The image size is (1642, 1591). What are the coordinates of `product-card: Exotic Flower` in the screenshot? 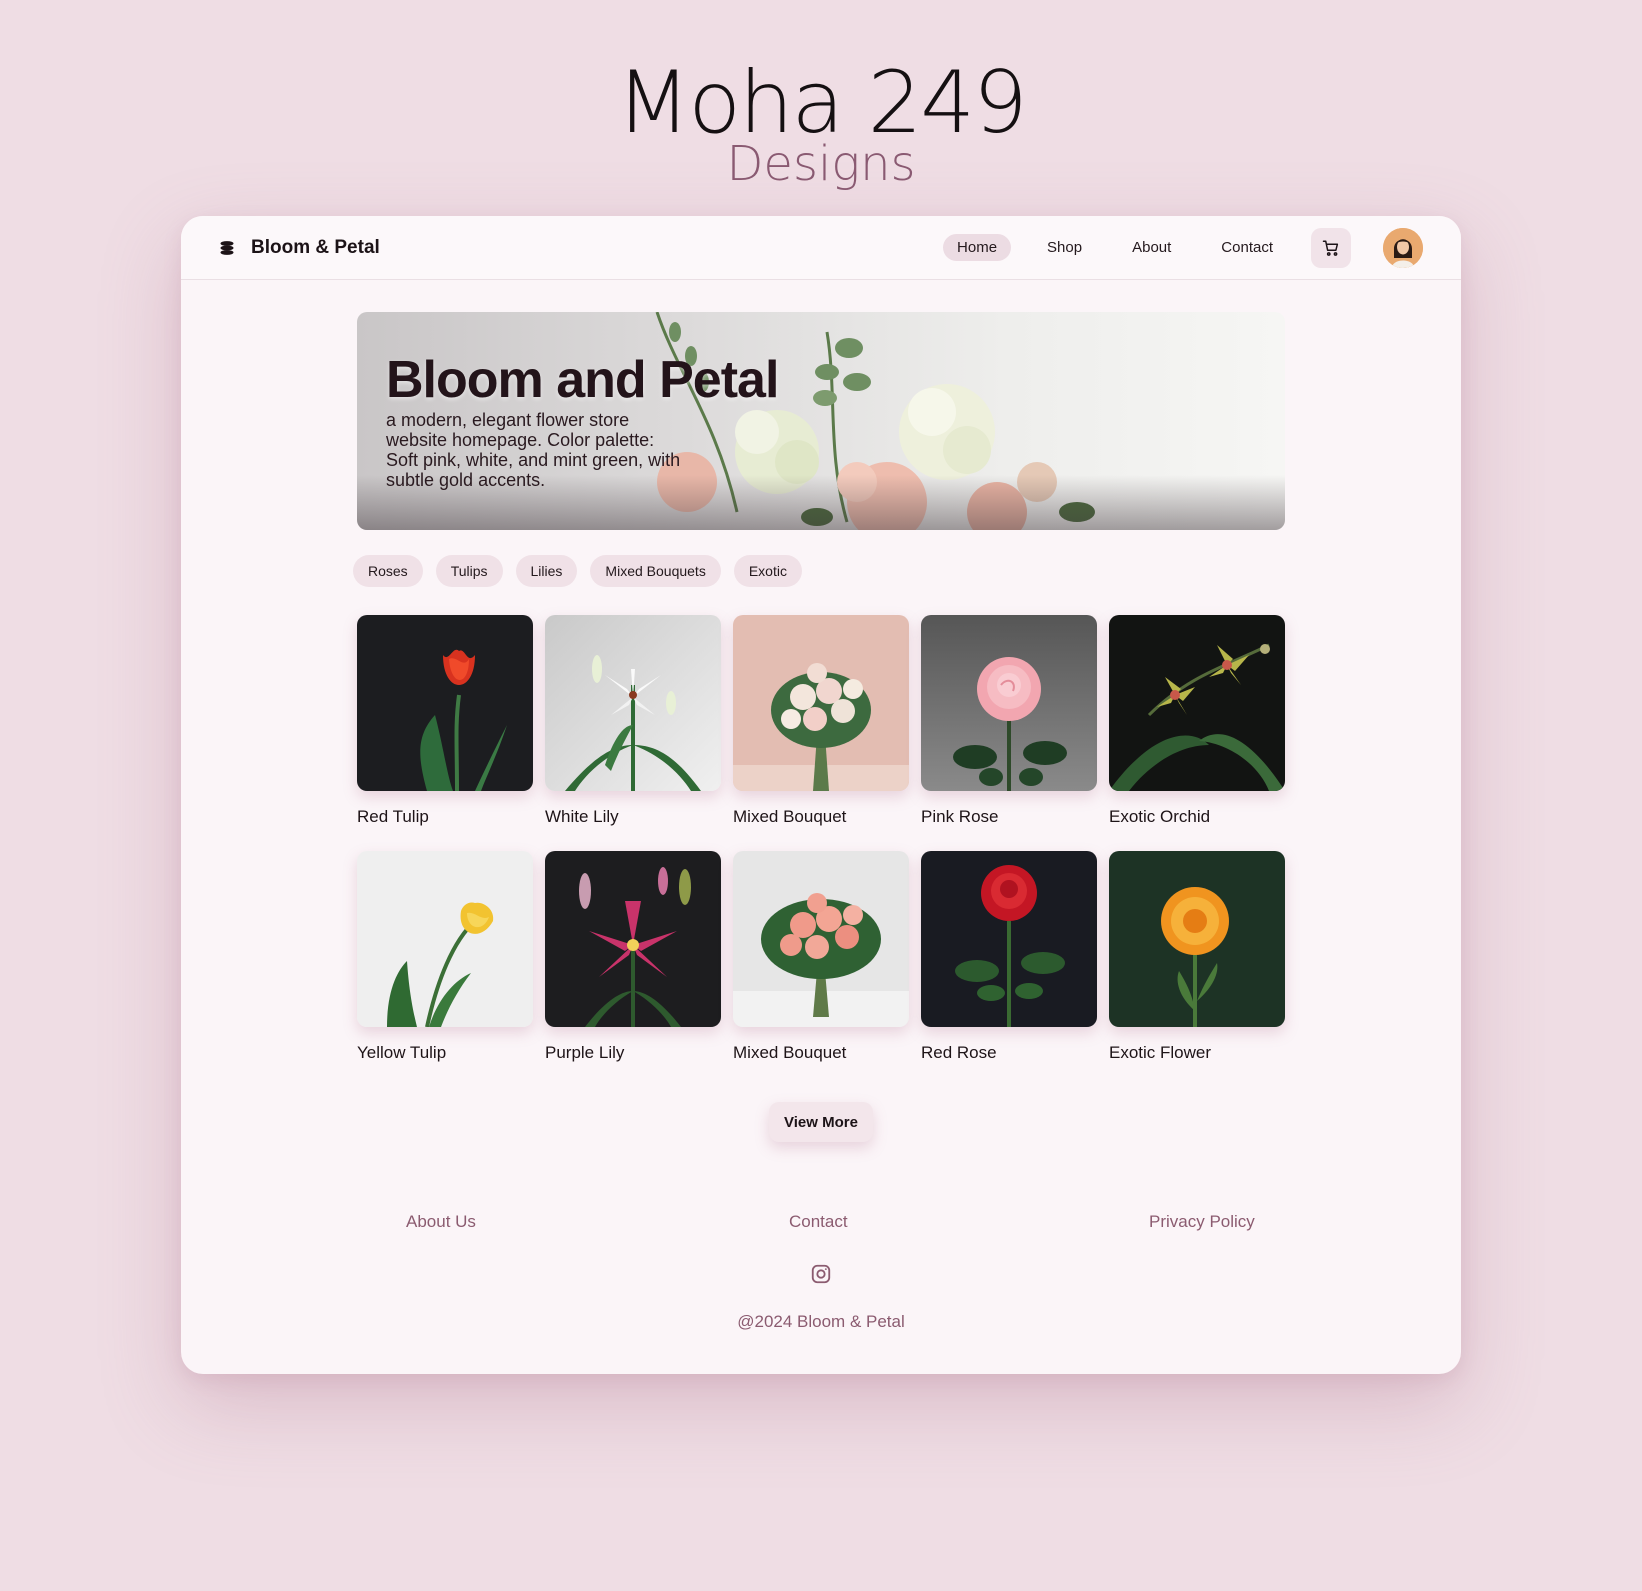 It's located at (1197, 957).